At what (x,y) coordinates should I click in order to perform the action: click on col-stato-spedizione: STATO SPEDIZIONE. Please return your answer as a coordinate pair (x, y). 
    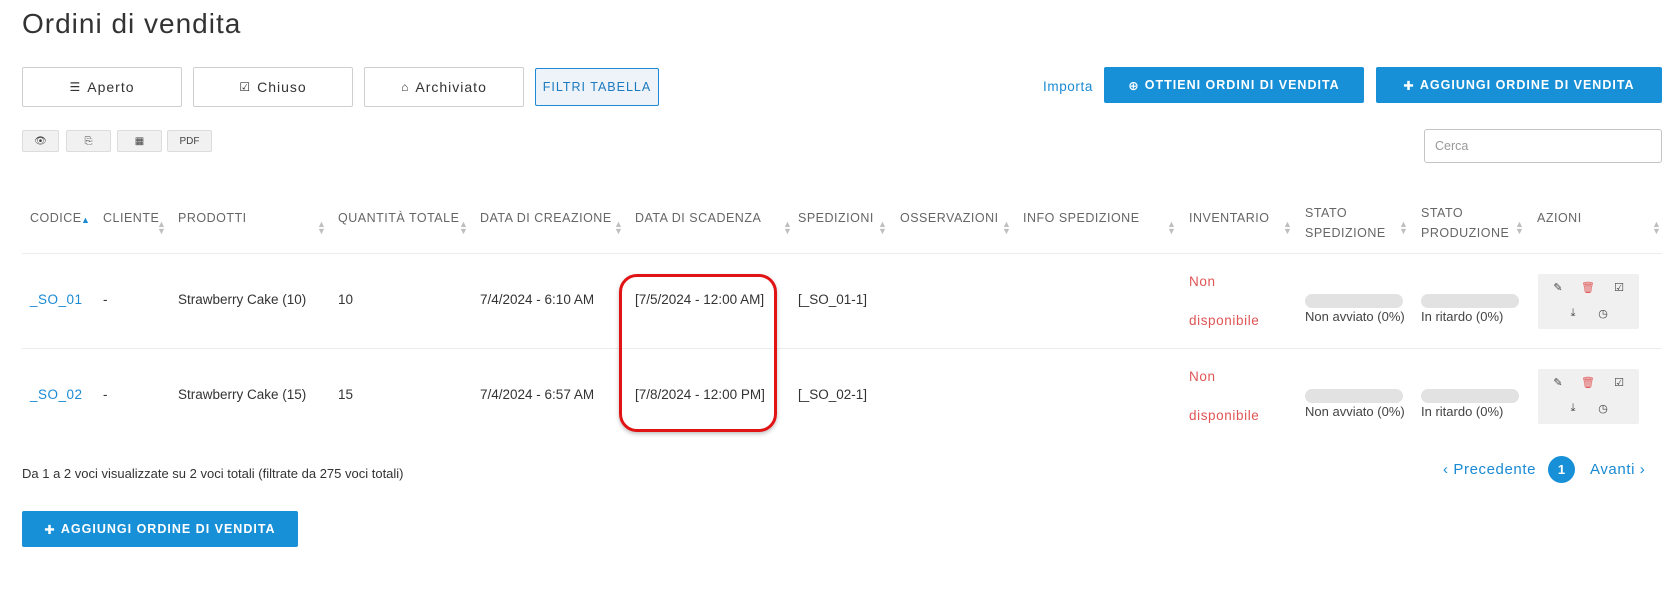
    Looking at the image, I should click on (1345, 223).